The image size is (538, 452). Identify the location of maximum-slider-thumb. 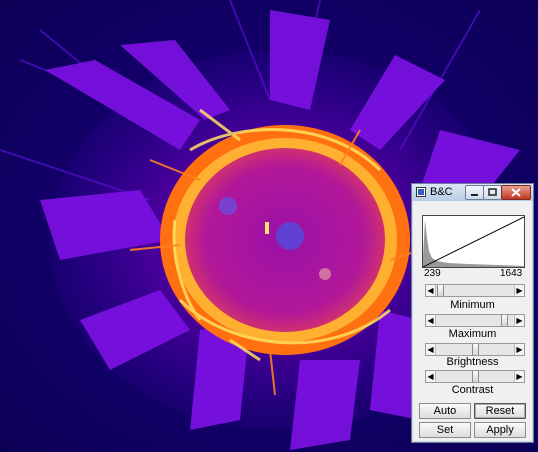
(505, 320).